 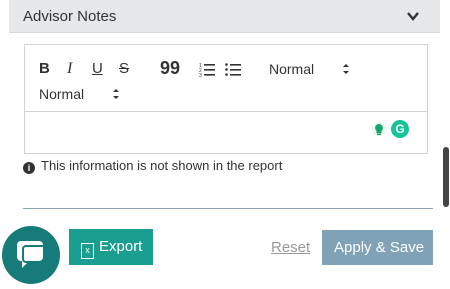 I want to click on panel-title: Advisor Notes, so click(x=70, y=16).